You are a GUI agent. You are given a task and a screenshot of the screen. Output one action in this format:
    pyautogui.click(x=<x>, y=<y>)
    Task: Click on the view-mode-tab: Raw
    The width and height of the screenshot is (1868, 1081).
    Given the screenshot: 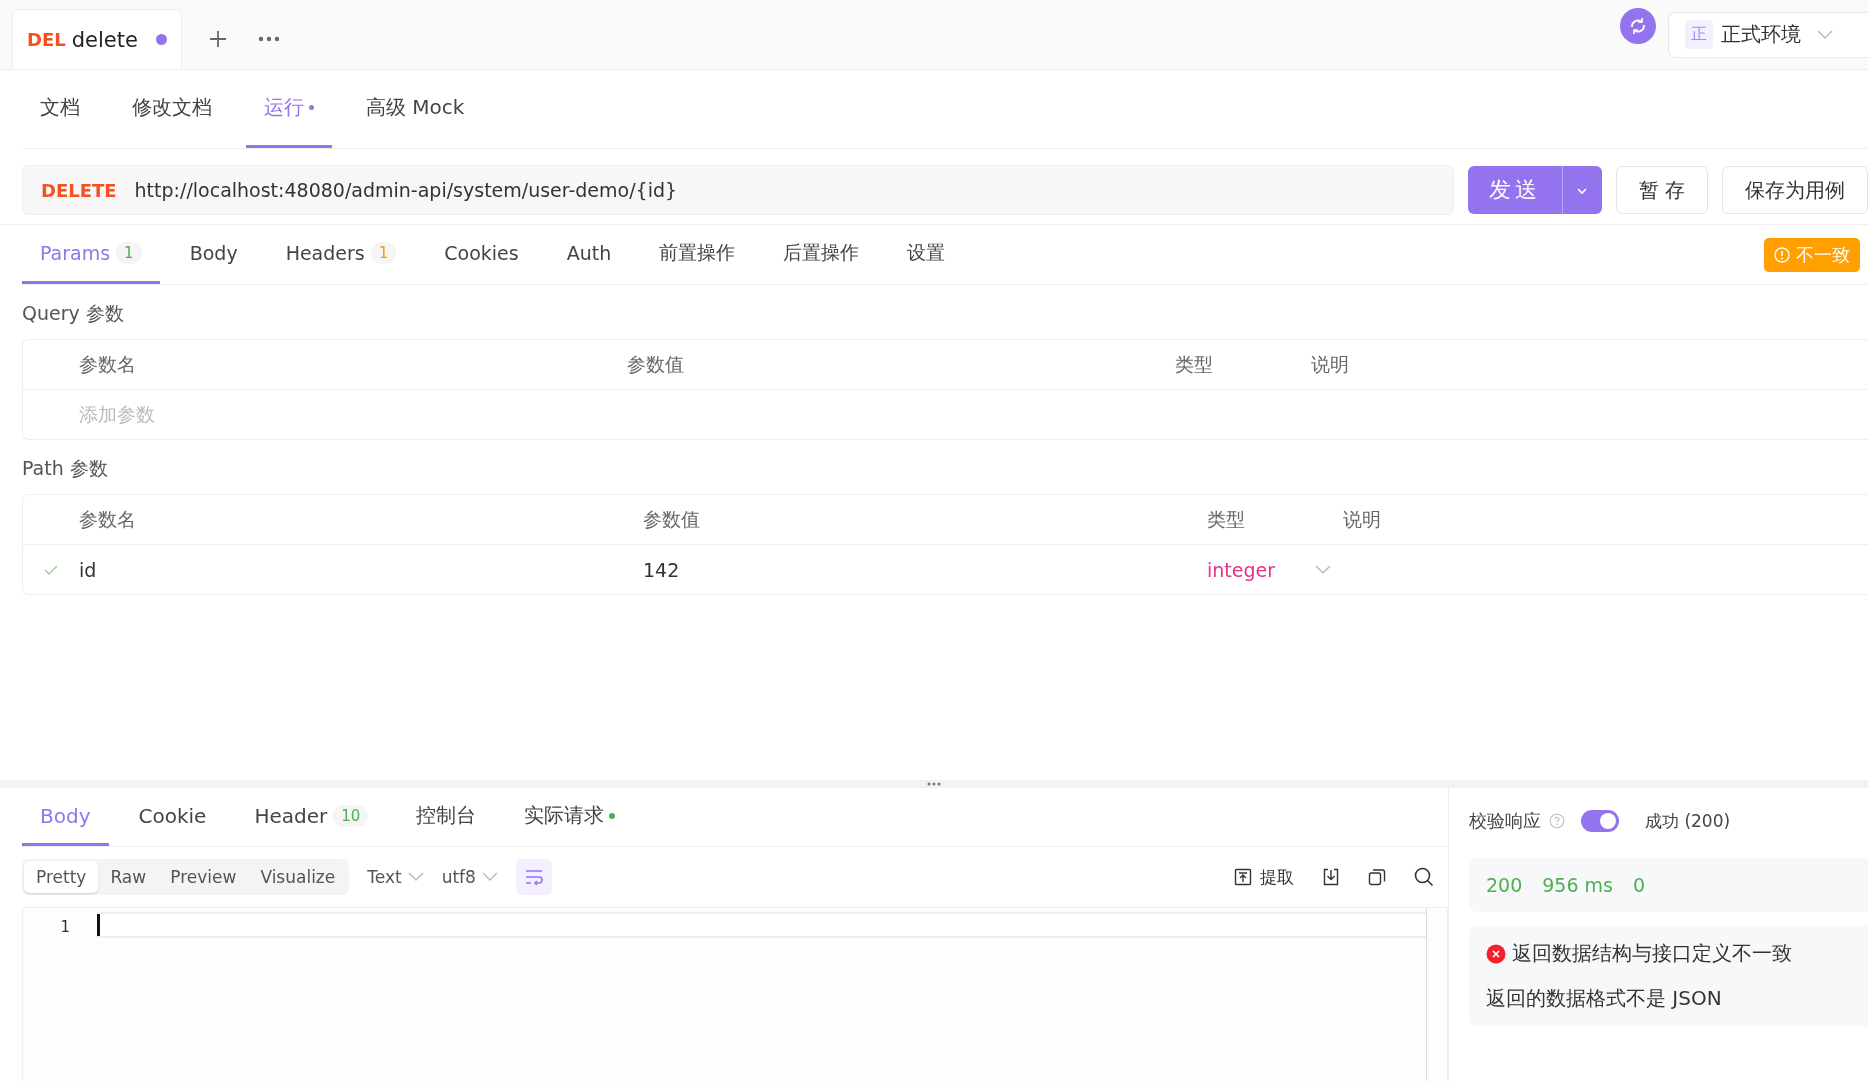 What is the action you would take?
    pyautogui.click(x=128, y=877)
    